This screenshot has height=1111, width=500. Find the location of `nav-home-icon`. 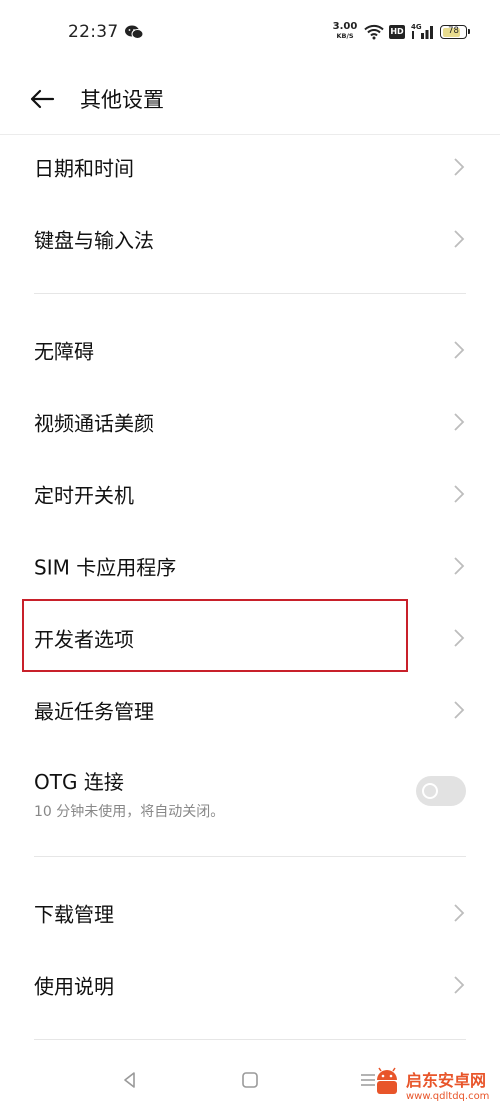

nav-home-icon is located at coordinates (250, 1080).